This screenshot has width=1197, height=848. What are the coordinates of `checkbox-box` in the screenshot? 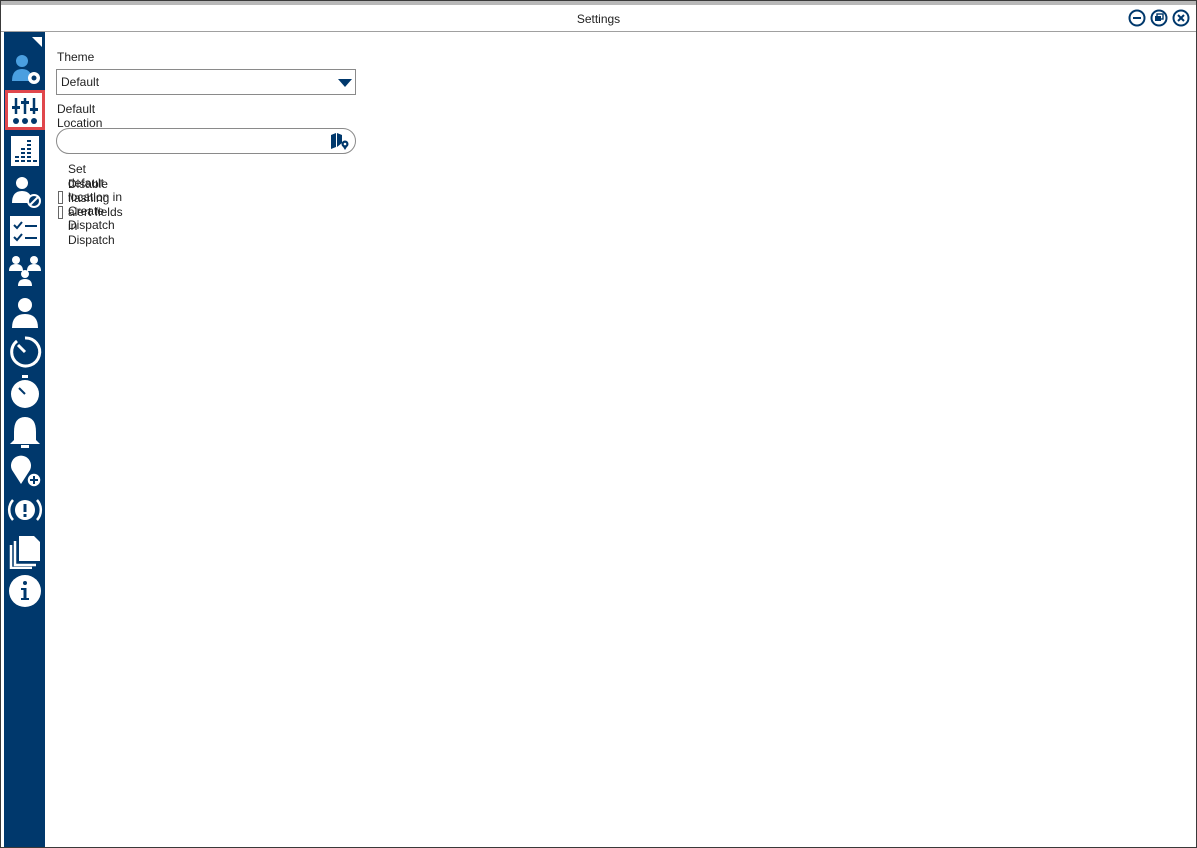 It's located at (60, 212).